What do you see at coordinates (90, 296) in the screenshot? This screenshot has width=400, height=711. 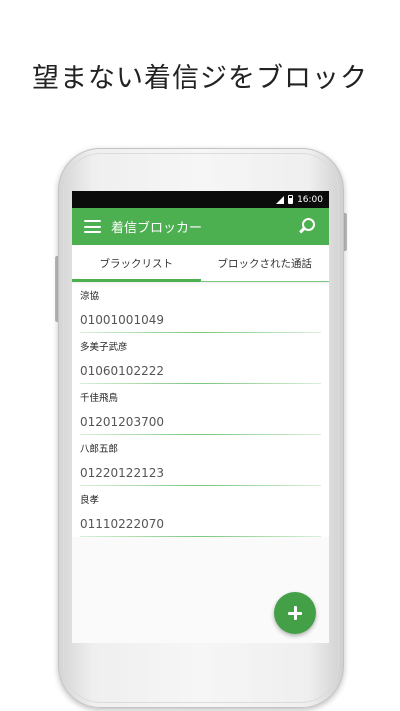 I see `contact-name: 涼協` at bounding box center [90, 296].